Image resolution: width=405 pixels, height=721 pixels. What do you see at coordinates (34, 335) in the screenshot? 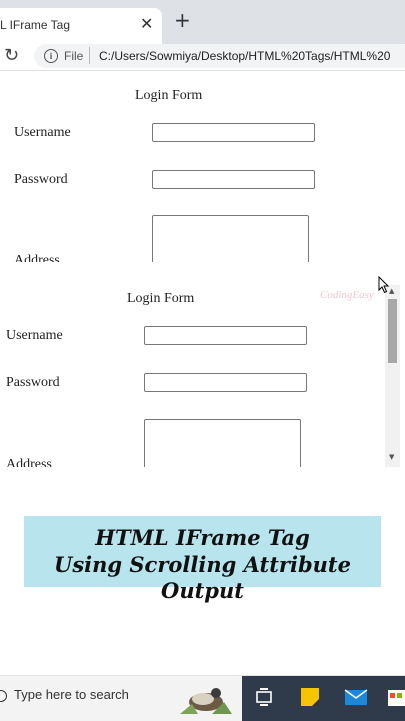
I see `iframe-username-label: Username` at bounding box center [34, 335].